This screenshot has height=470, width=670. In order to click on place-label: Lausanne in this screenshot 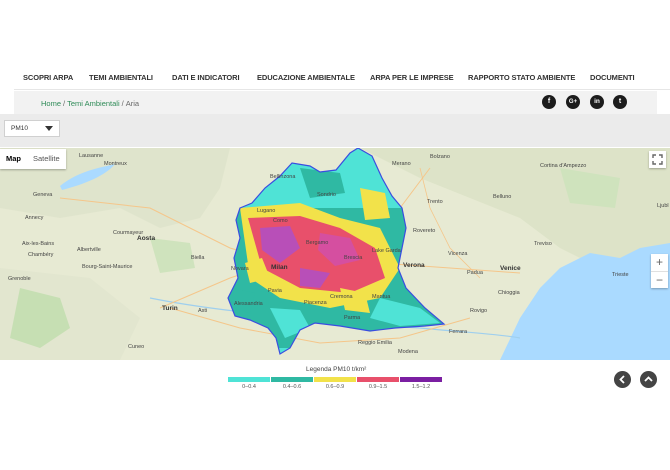, I will do `click(91, 156)`.